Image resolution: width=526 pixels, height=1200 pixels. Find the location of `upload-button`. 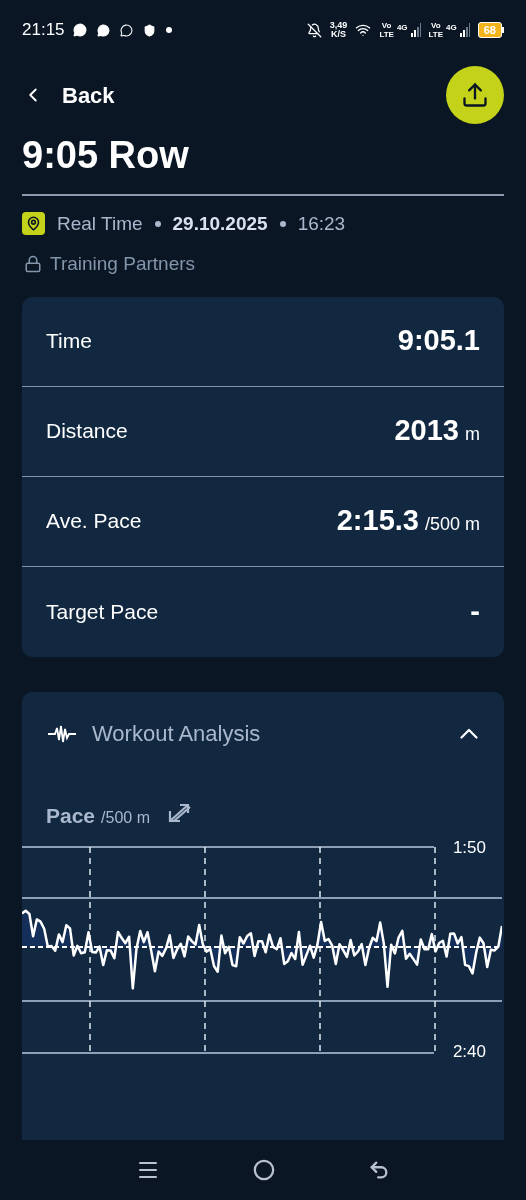

upload-button is located at coordinates (475, 95).